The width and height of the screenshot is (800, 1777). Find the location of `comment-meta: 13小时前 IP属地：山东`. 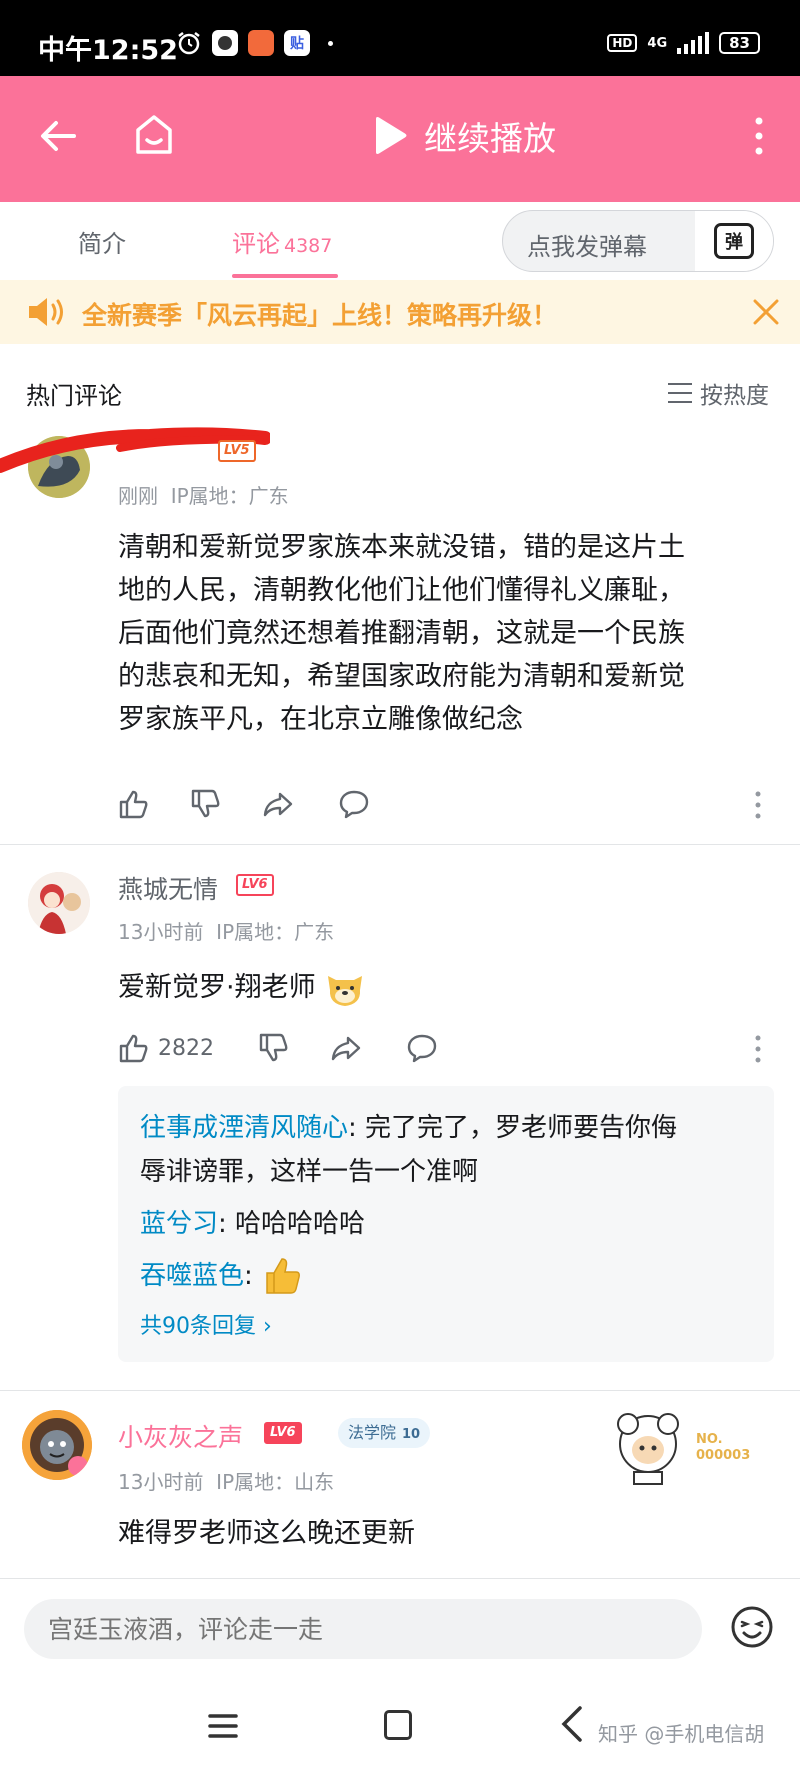

comment-meta: 13小时前 IP属地：山东 is located at coordinates (226, 1480).